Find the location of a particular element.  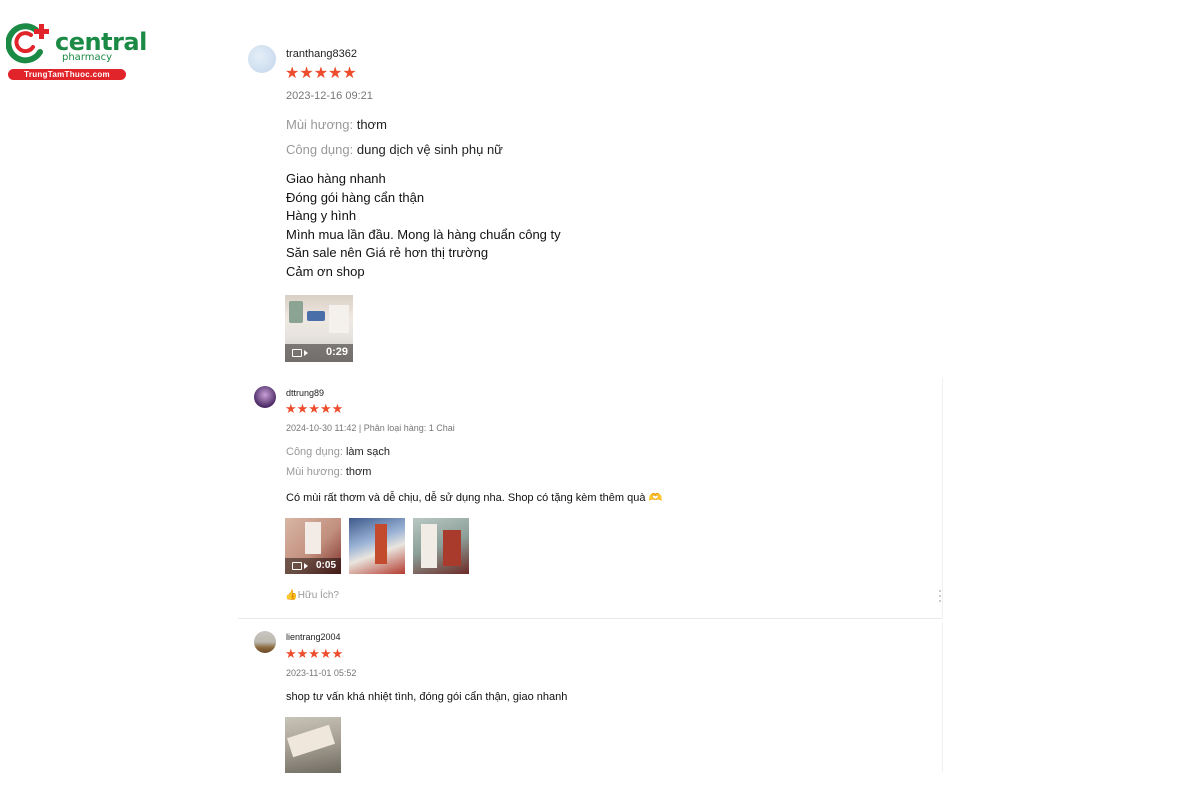

video-duration: 0:29 is located at coordinates (336, 352).